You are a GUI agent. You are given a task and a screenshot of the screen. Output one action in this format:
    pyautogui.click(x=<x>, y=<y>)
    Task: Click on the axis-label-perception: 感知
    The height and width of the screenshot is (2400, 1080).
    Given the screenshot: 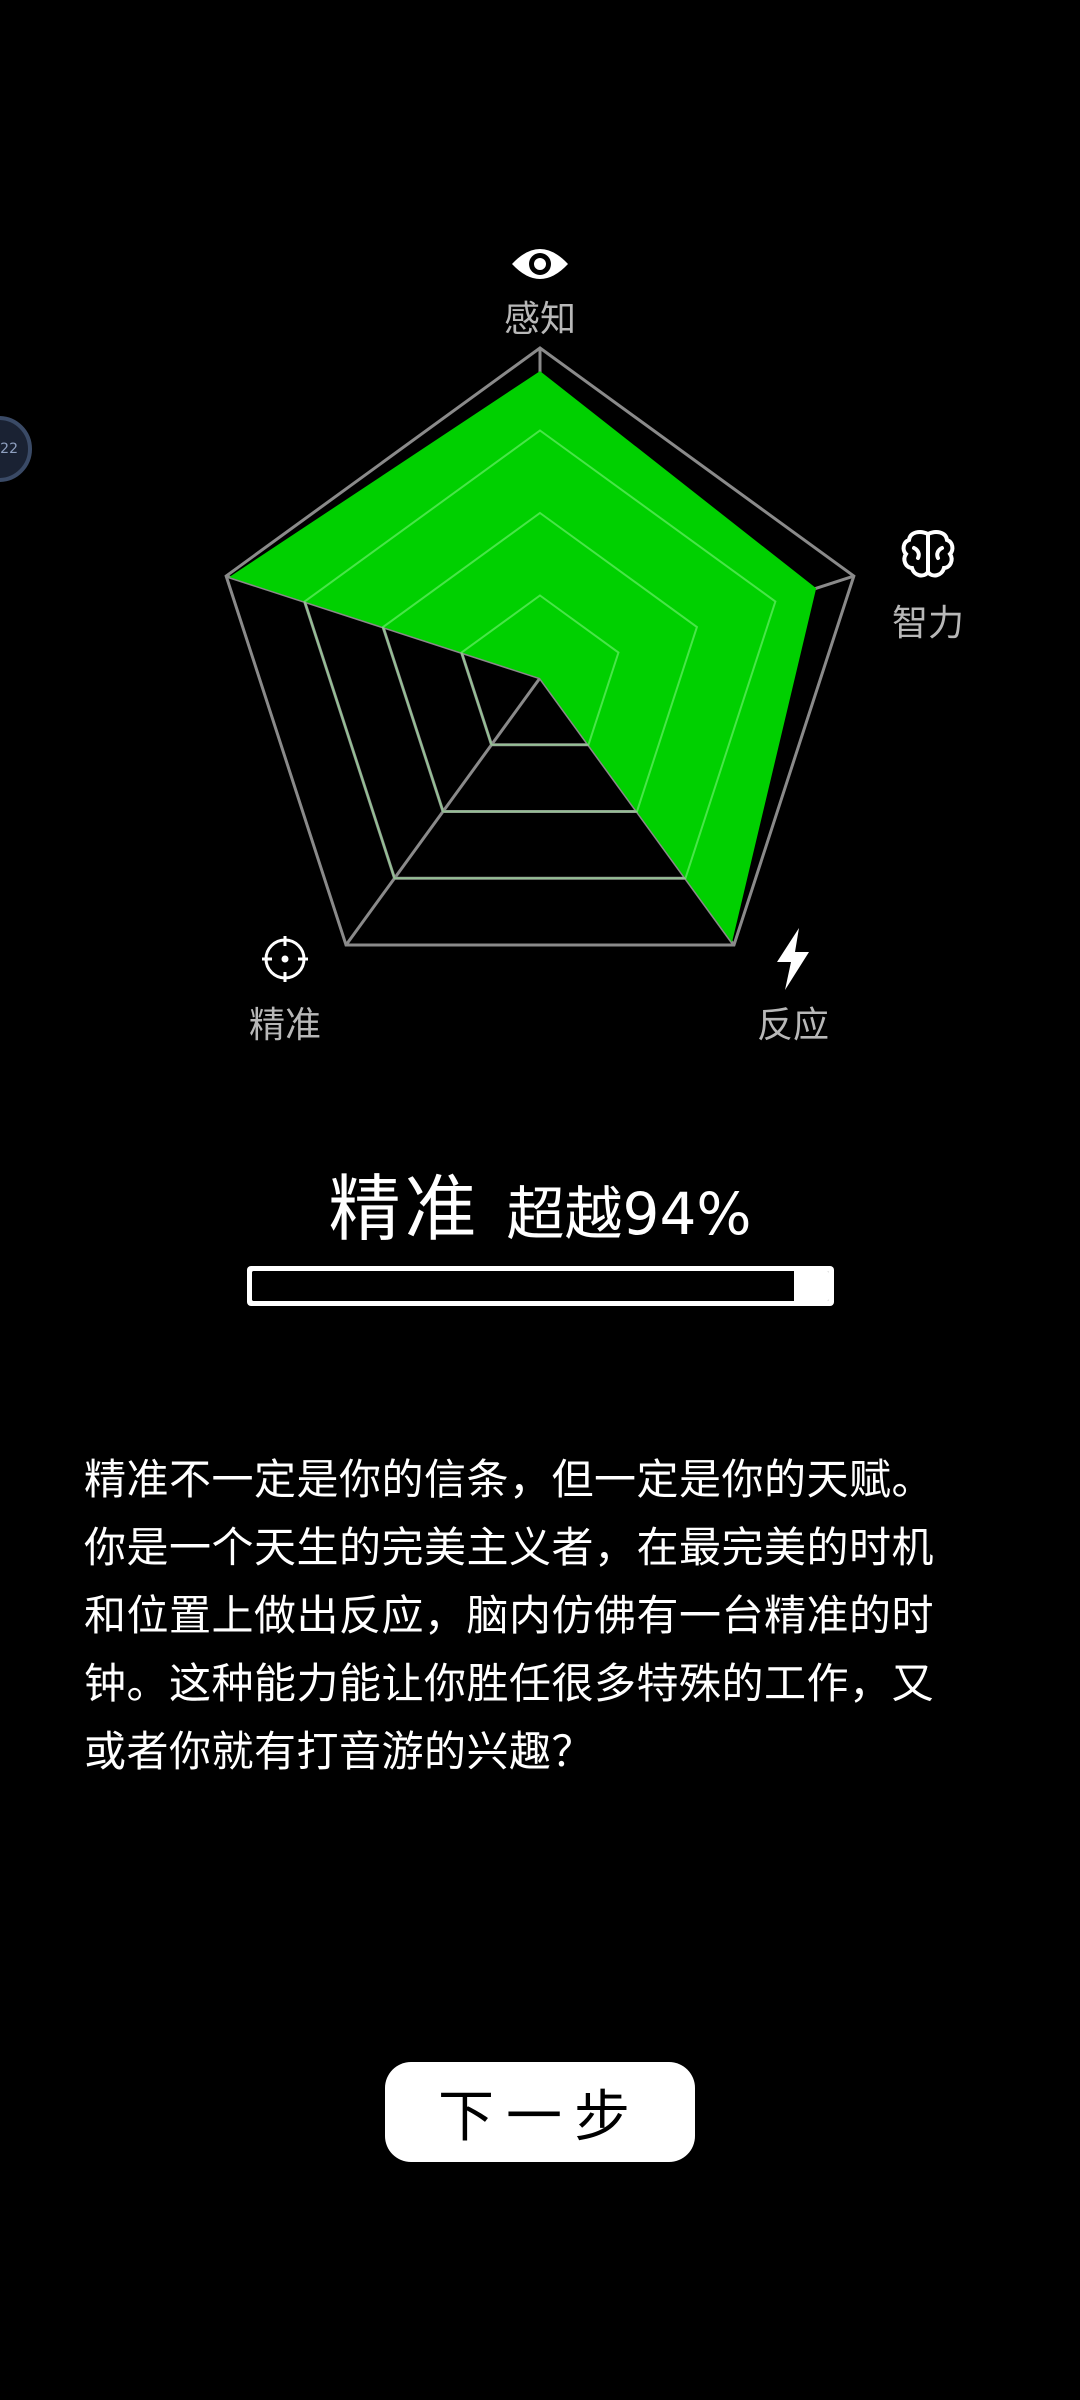 What is the action you would take?
    pyautogui.click(x=540, y=319)
    